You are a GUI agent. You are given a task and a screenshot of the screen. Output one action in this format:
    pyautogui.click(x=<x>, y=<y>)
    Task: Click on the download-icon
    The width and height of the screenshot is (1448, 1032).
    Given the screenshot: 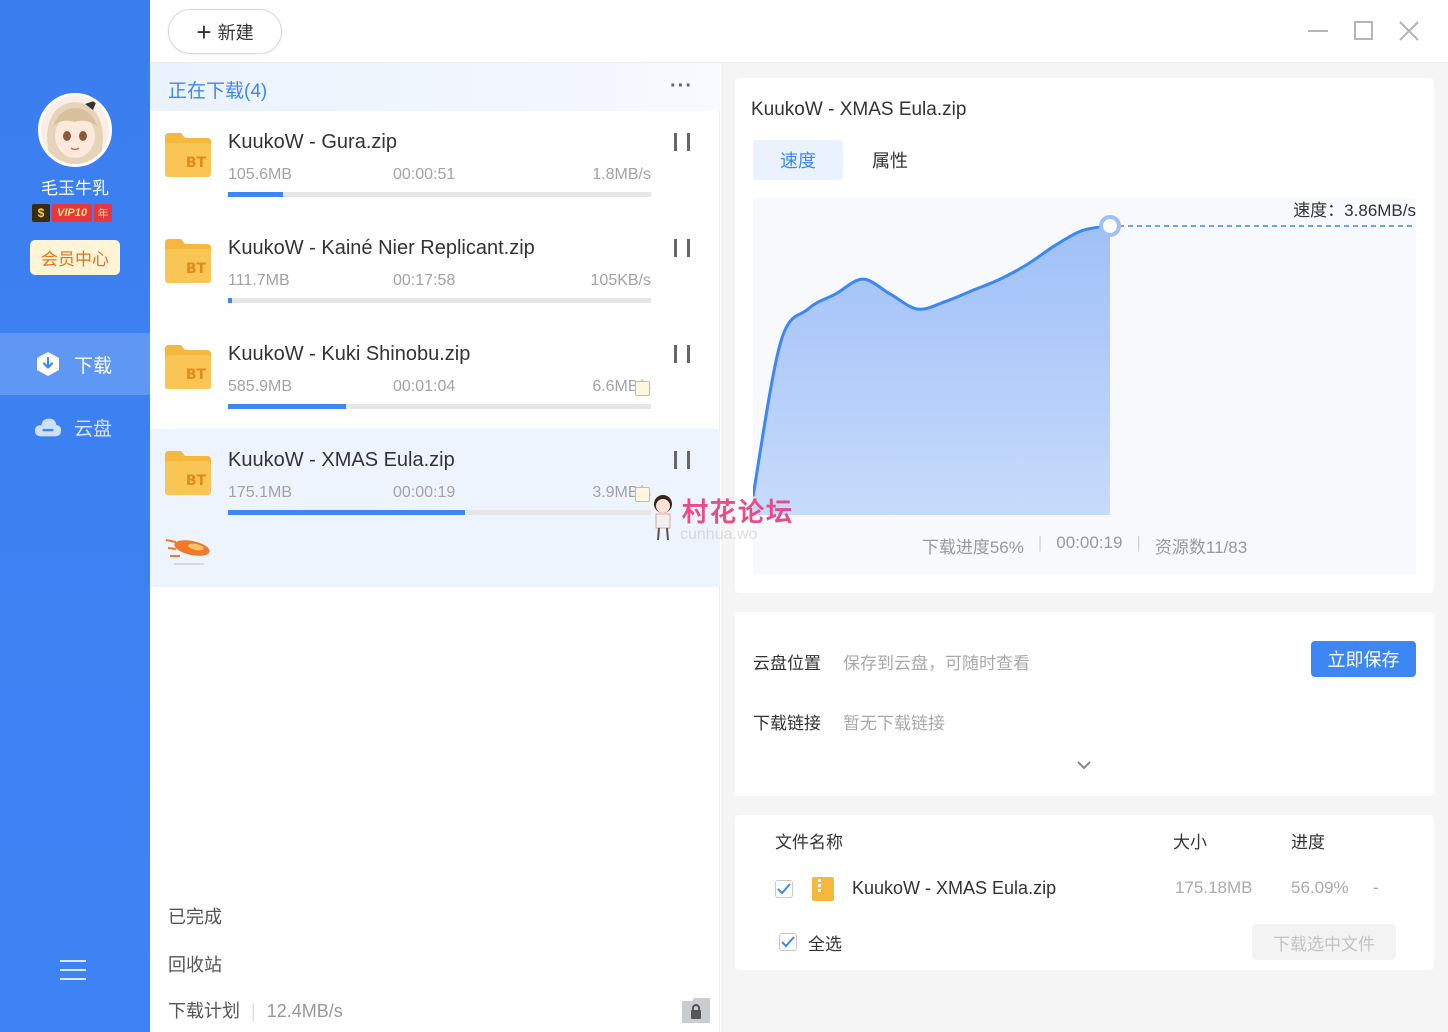 What is the action you would take?
    pyautogui.click(x=48, y=364)
    